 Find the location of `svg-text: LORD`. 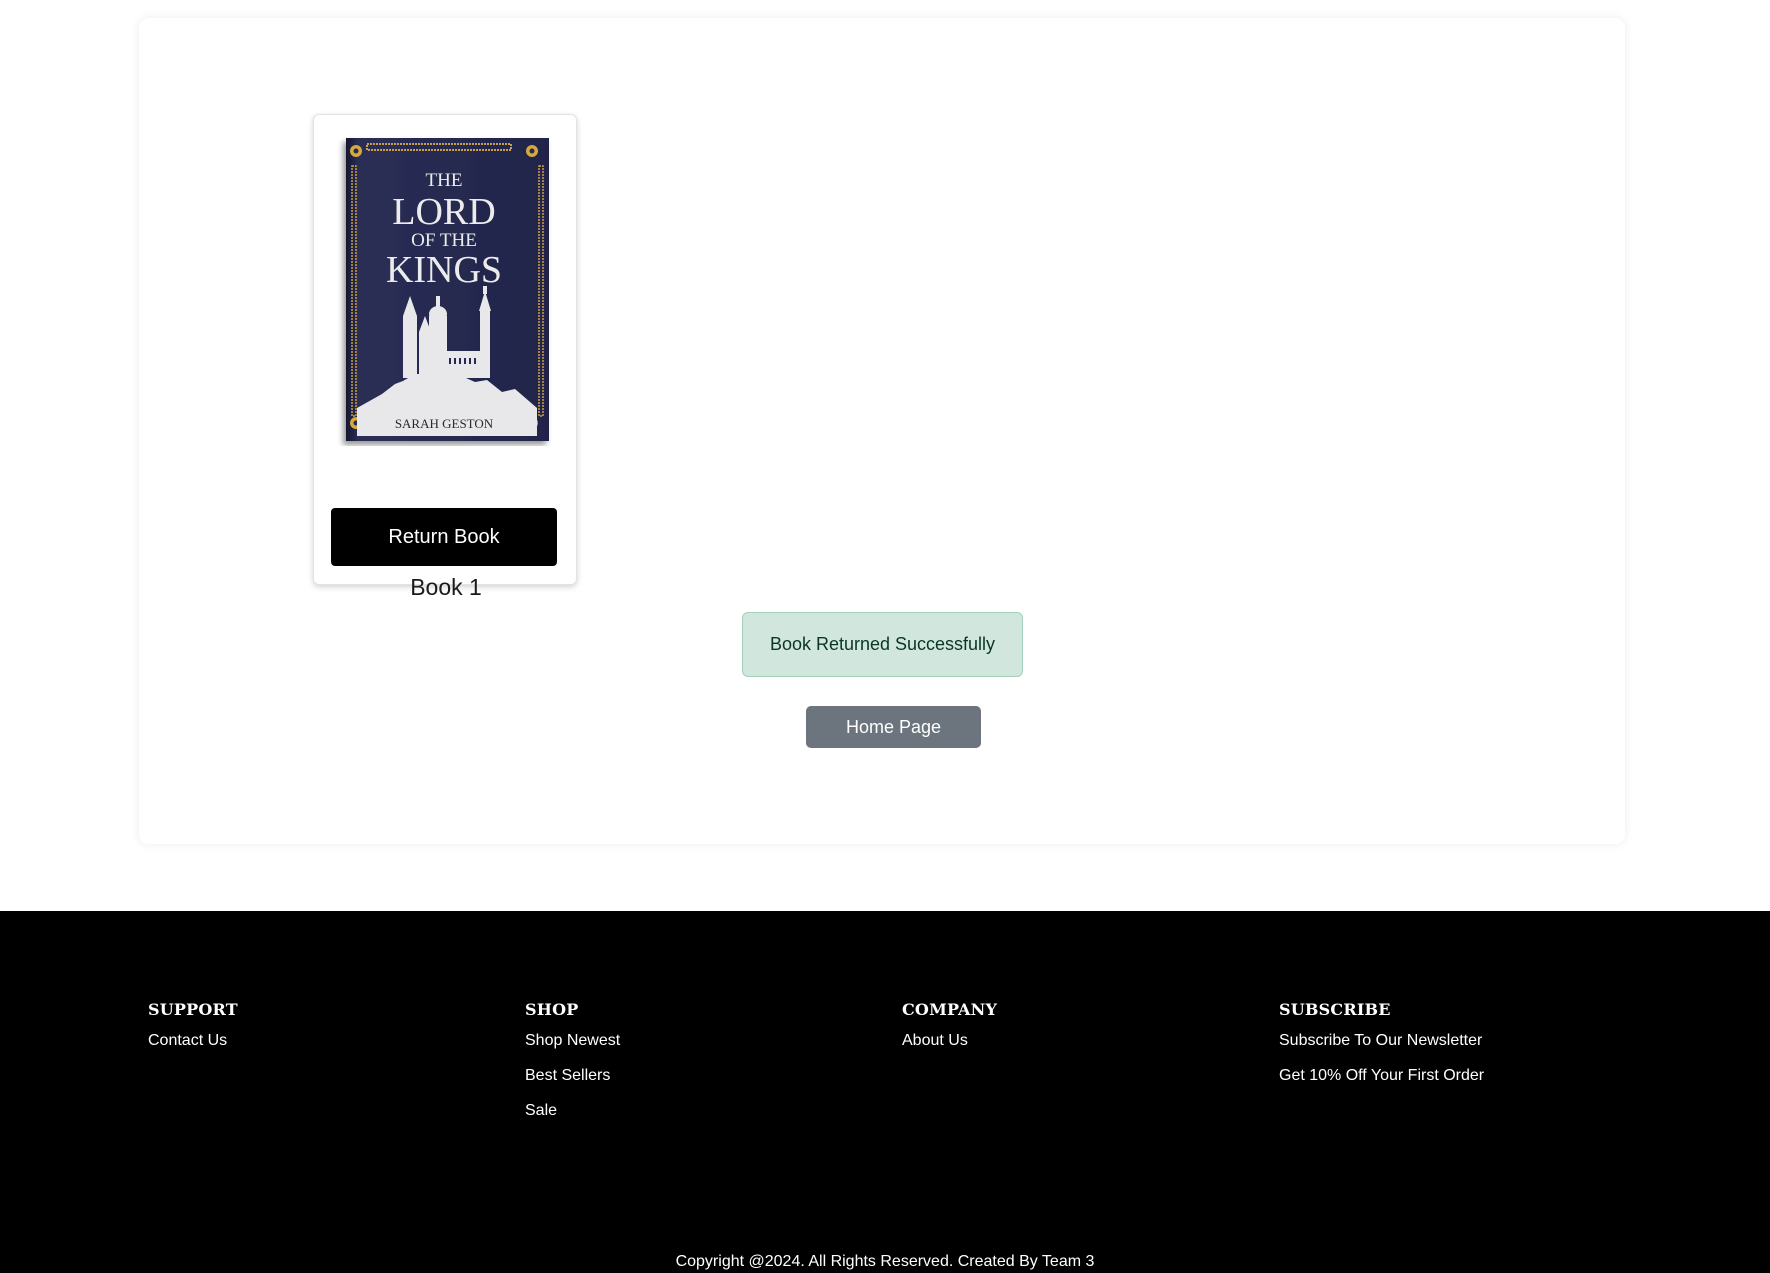

svg-text: LORD is located at coordinates (443, 212).